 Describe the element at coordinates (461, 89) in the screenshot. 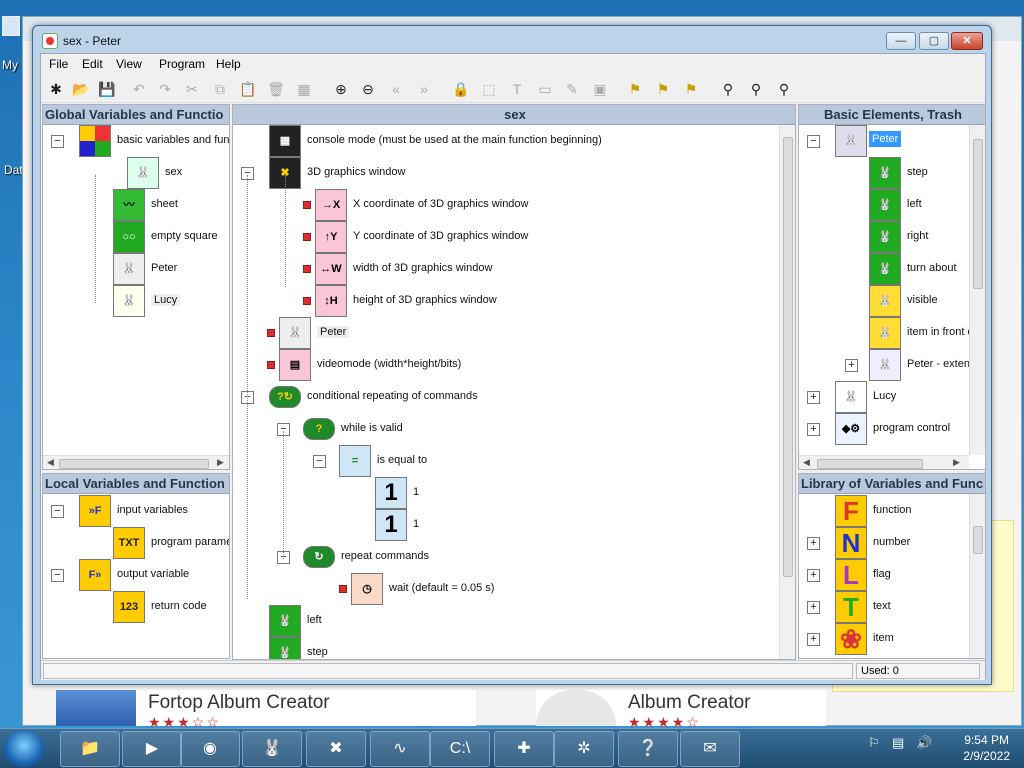

I see `lock-icon: 🔒` at that location.